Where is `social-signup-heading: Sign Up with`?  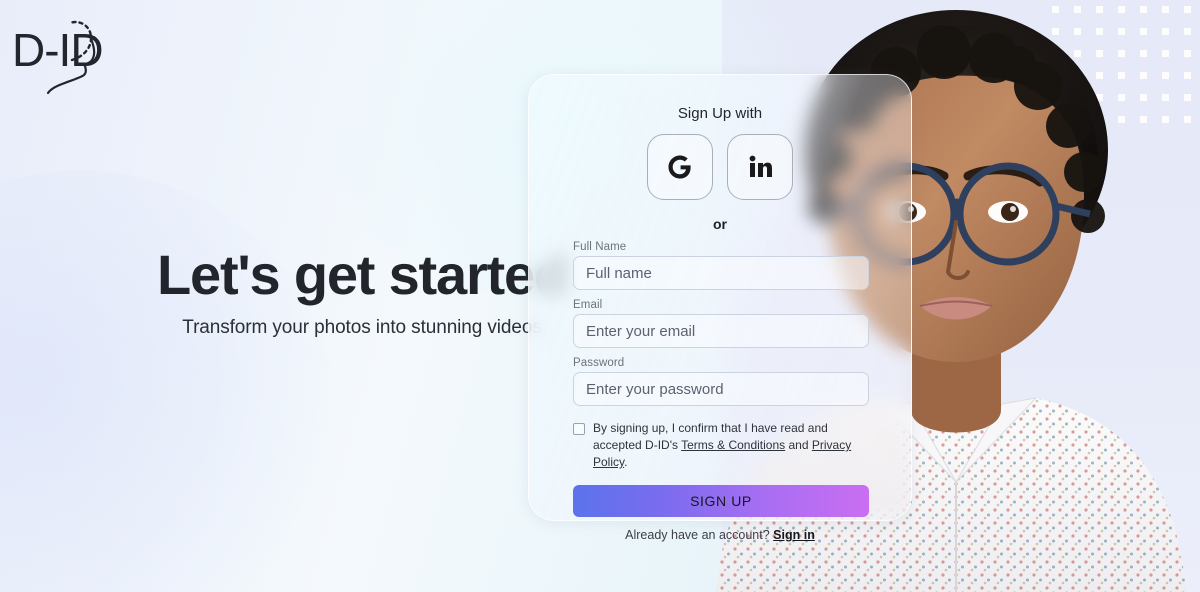 social-signup-heading: Sign Up with is located at coordinates (720, 113).